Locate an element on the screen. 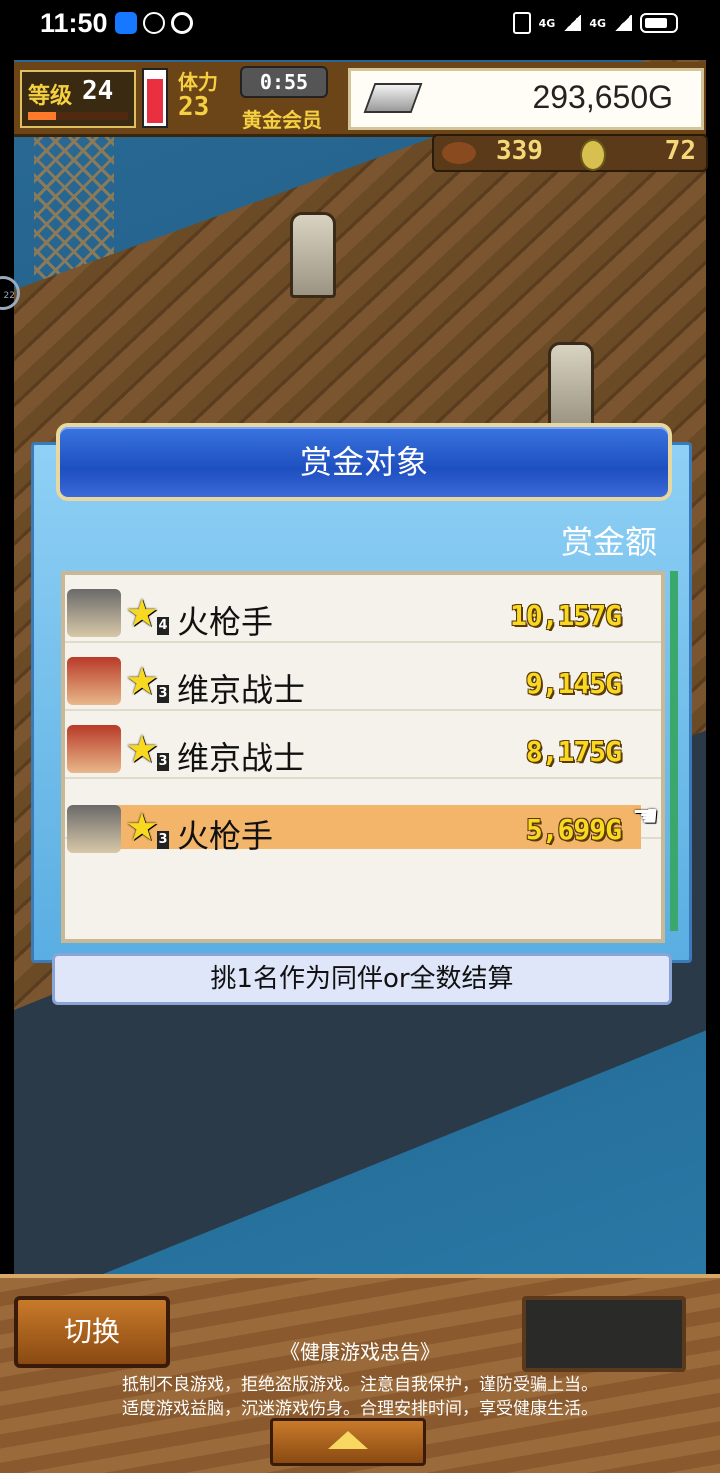 Image resolution: width=720 pixels, height=1473 pixels. signal-net2: 4G is located at coordinates (597, 23).